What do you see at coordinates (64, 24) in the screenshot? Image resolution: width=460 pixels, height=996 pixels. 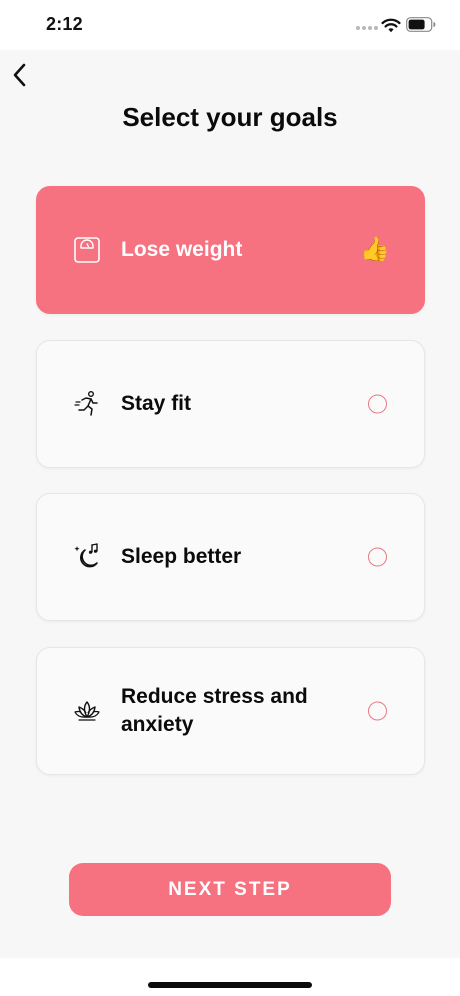 I see `status-time: 2:12` at bounding box center [64, 24].